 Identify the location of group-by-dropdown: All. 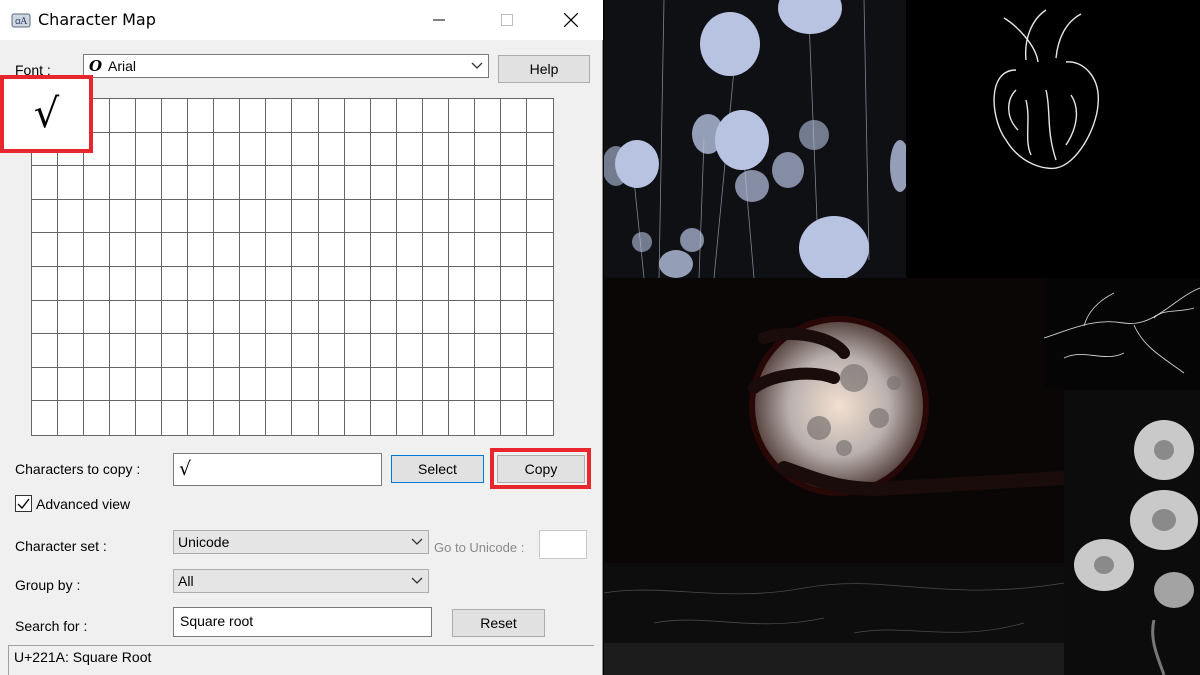
(301, 581).